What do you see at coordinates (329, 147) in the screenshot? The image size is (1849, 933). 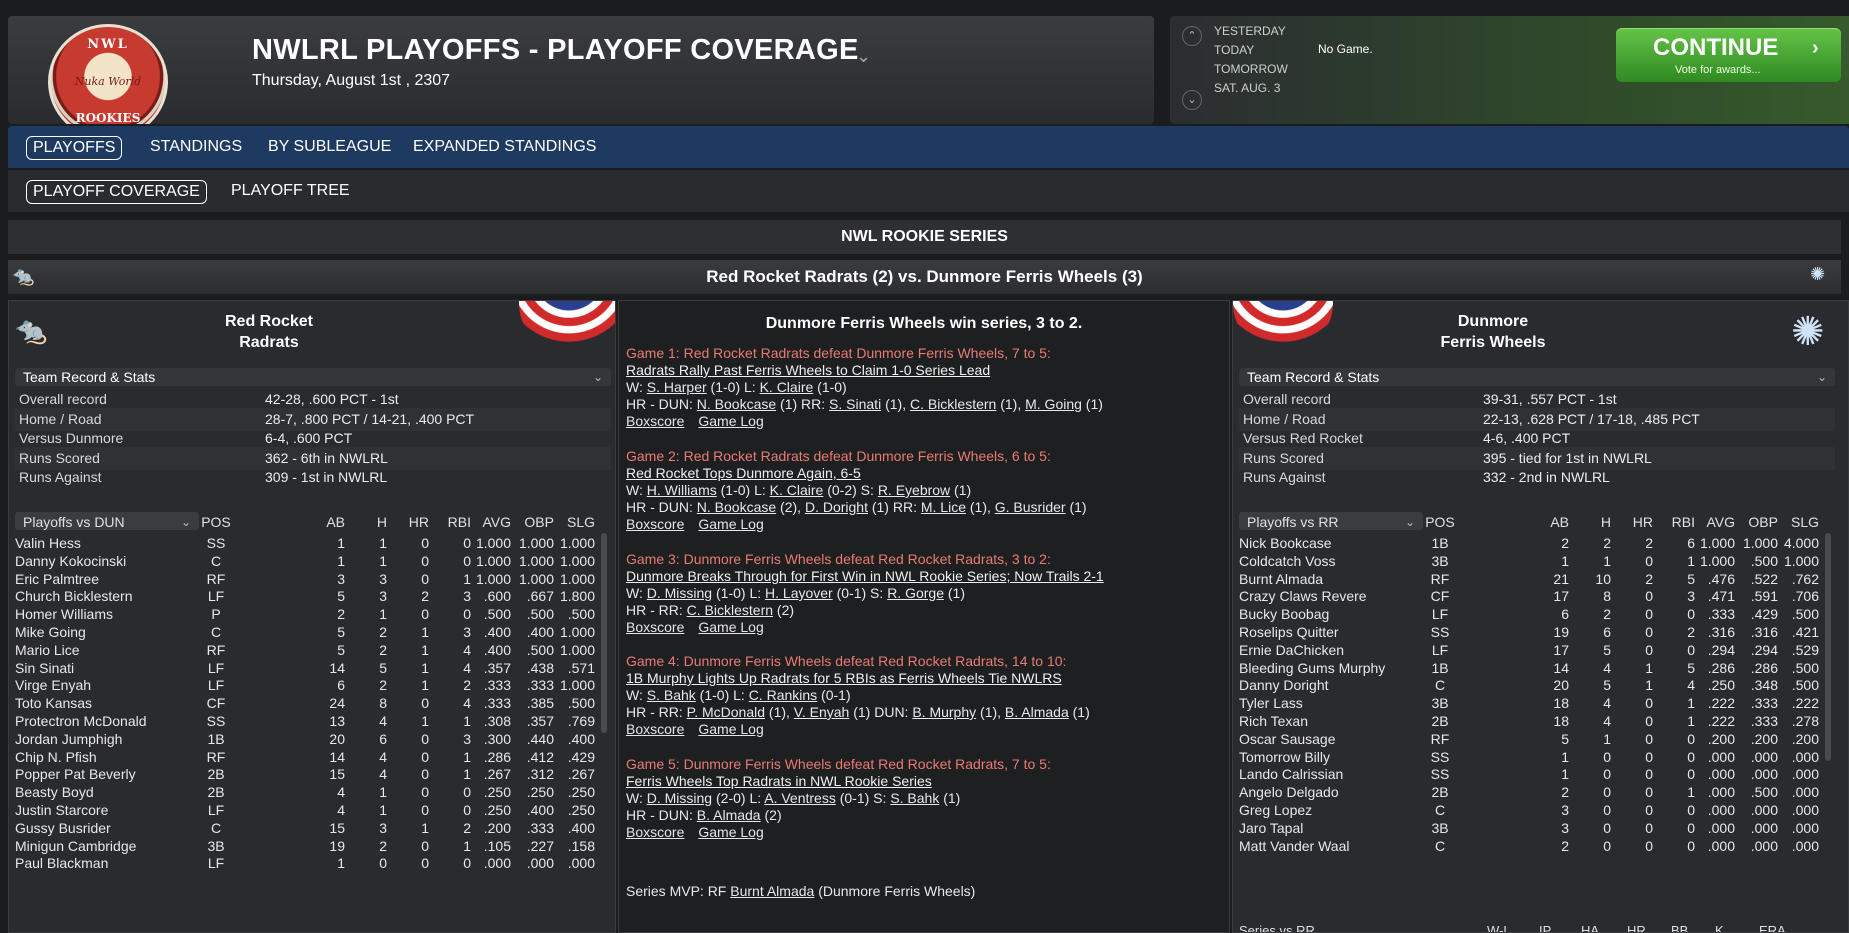 I see `tab-by-subleague: BY SUBLEAGUE` at bounding box center [329, 147].